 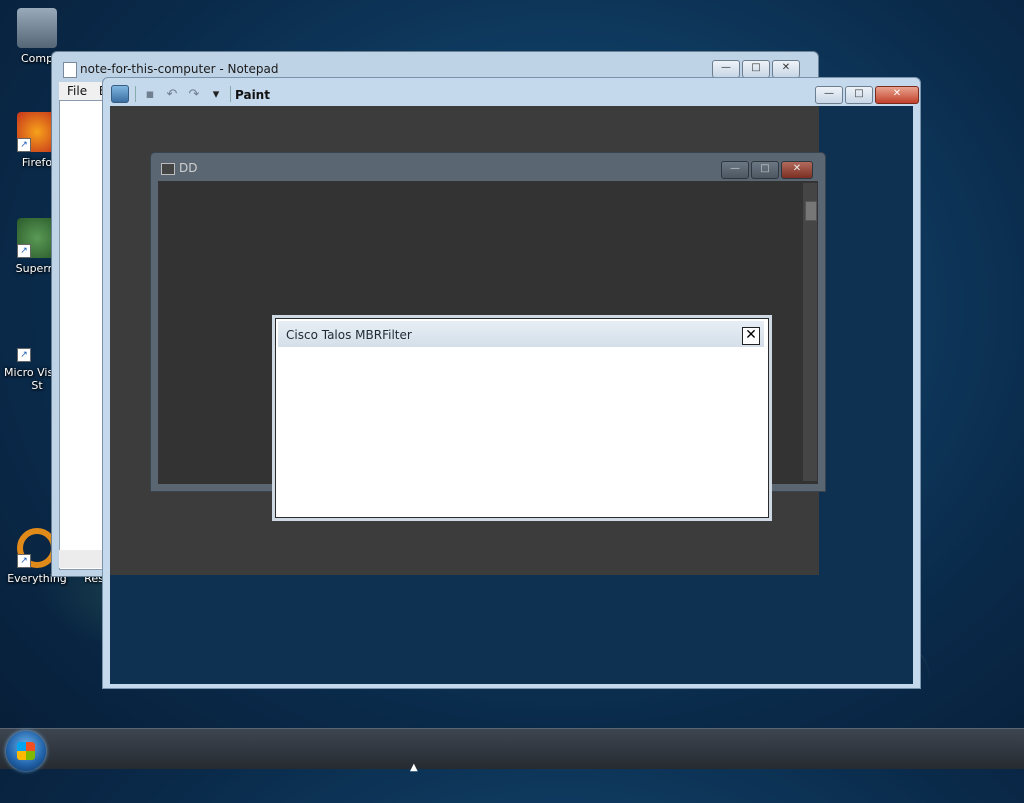 What do you see at coordinates (150, 94) in the screenshot?
I see `save-icon: ▪` at bounding box center [150, 94].